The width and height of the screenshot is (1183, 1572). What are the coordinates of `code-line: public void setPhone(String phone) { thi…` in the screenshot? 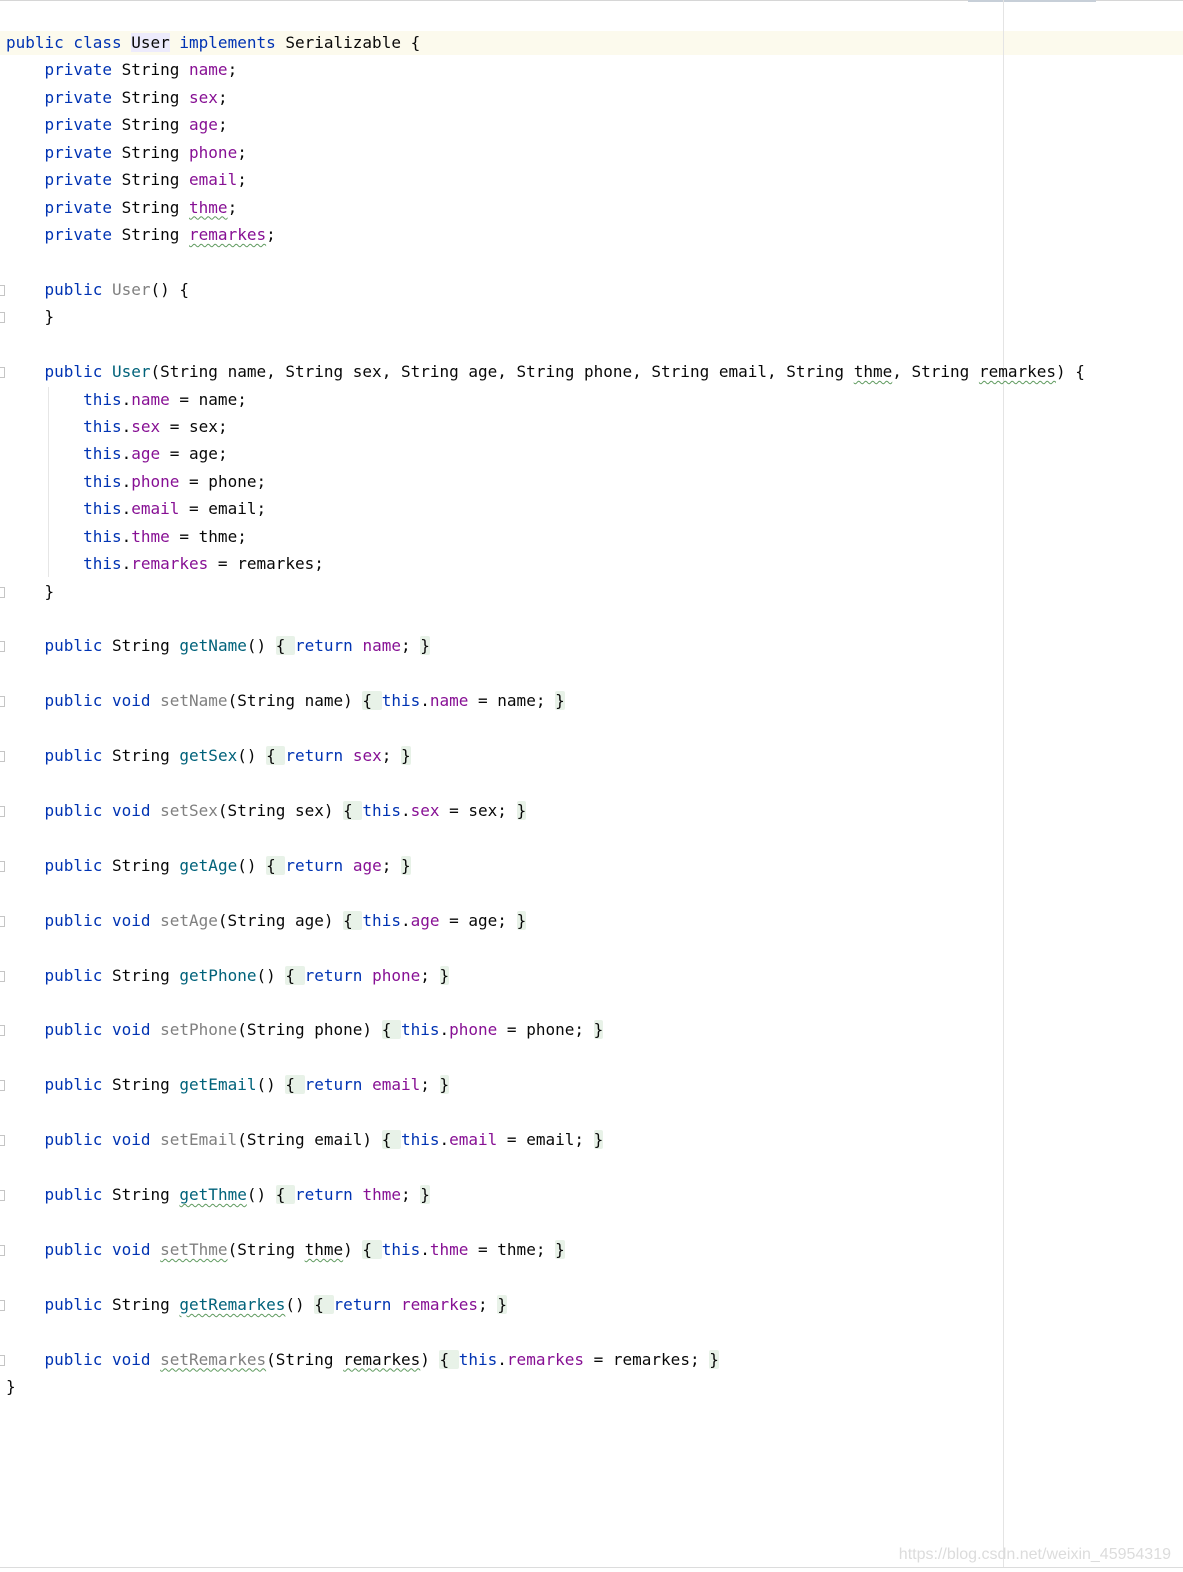 It's located at (305, 1030).